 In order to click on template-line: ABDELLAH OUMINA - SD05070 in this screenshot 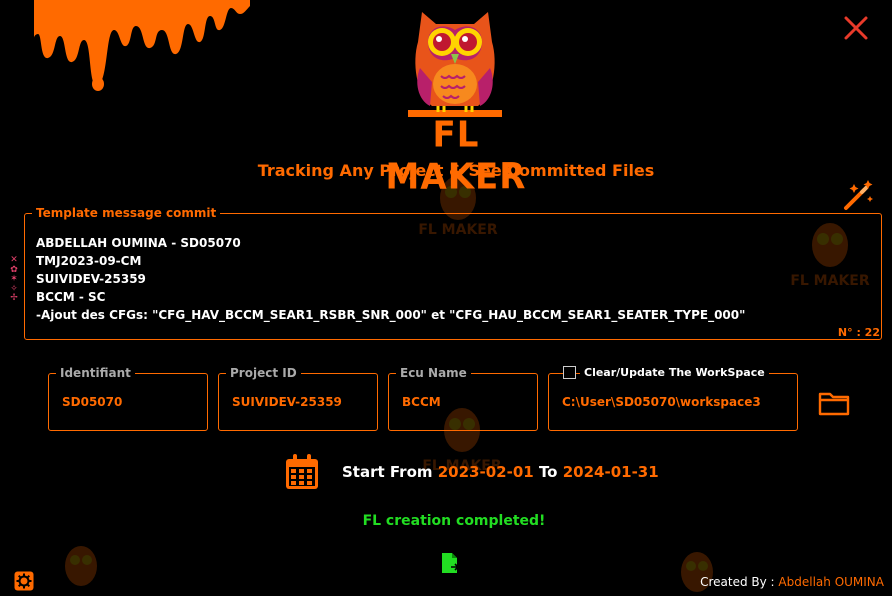, I will do `click(138, 243)`.